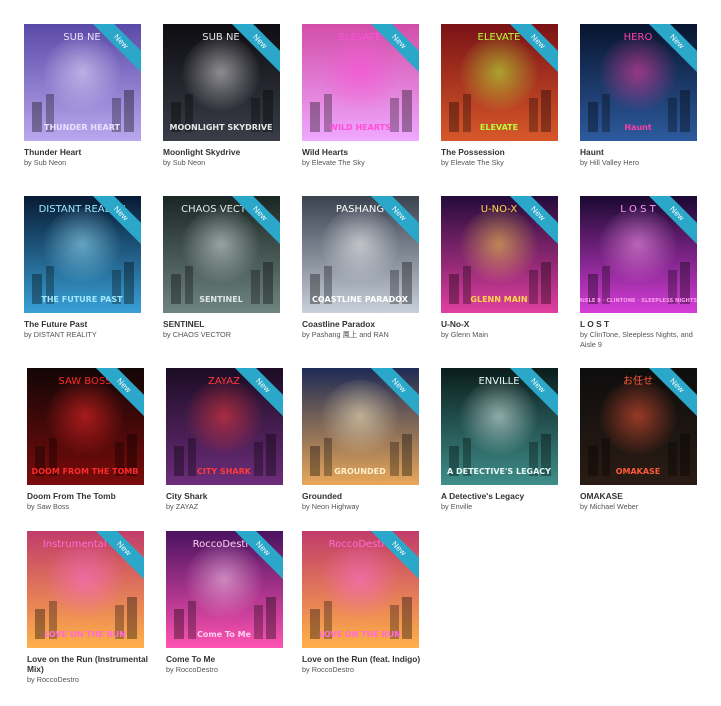  Describe the element at coordinates (502, 496) in the screenshot. I see `album-title: A Detective's Legacy` at that location.